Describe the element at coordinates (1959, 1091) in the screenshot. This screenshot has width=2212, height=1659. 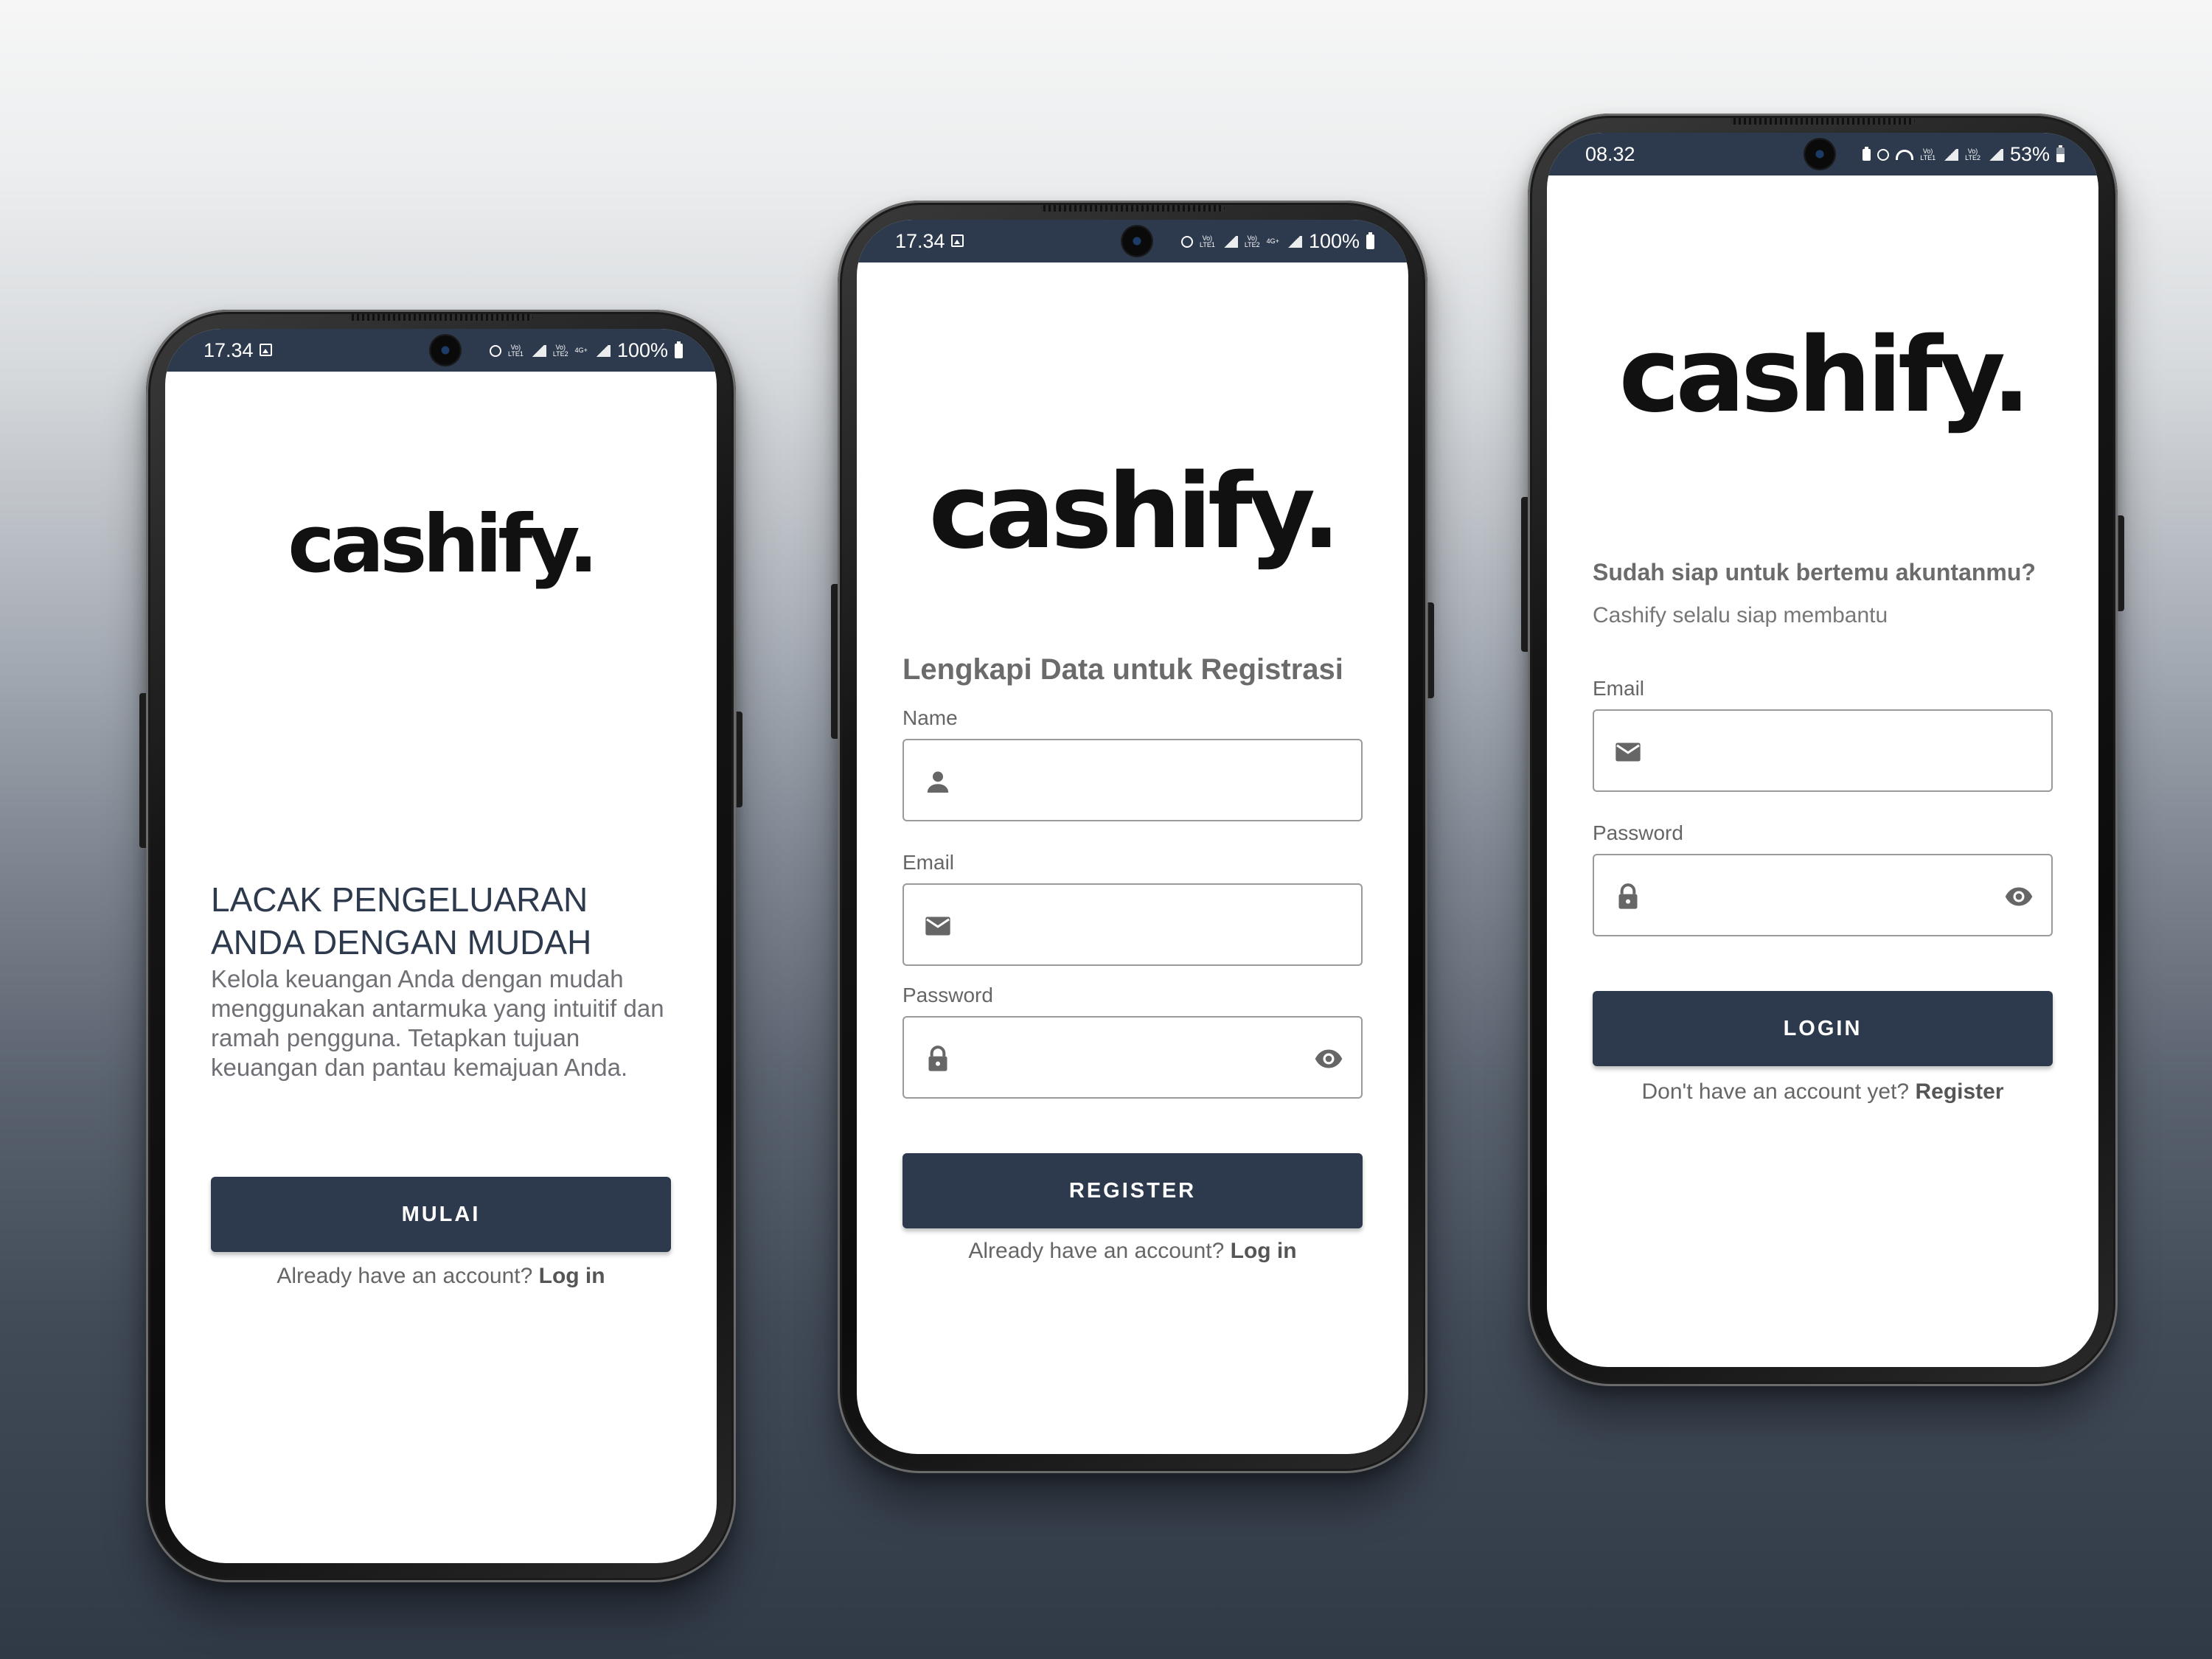
I see `register-link: Register` at that location.